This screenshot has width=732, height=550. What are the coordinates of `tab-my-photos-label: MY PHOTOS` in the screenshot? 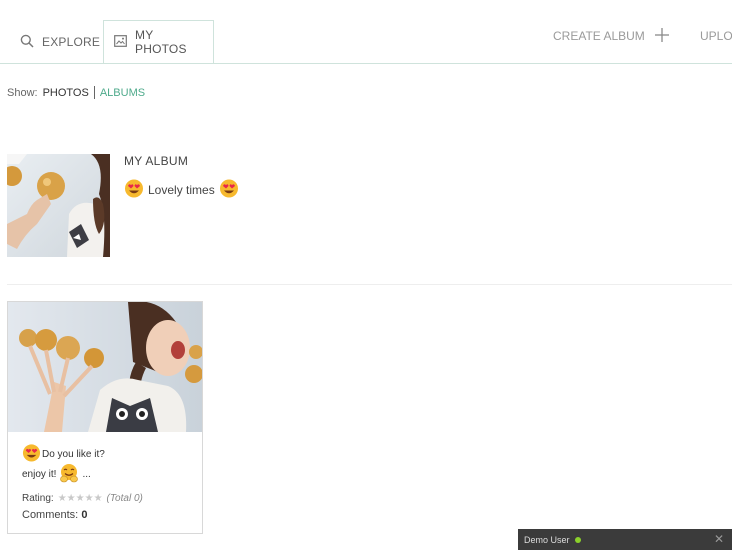 It's located at (161, 42).